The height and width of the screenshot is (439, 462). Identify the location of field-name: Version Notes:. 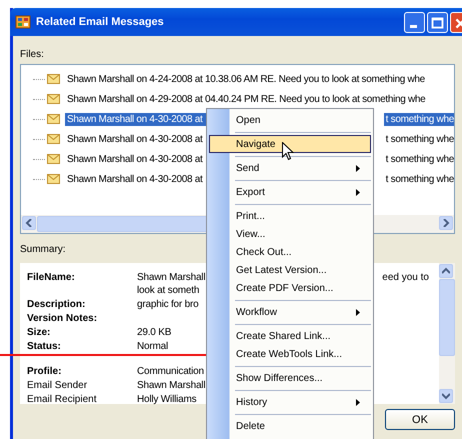
(62, 318).